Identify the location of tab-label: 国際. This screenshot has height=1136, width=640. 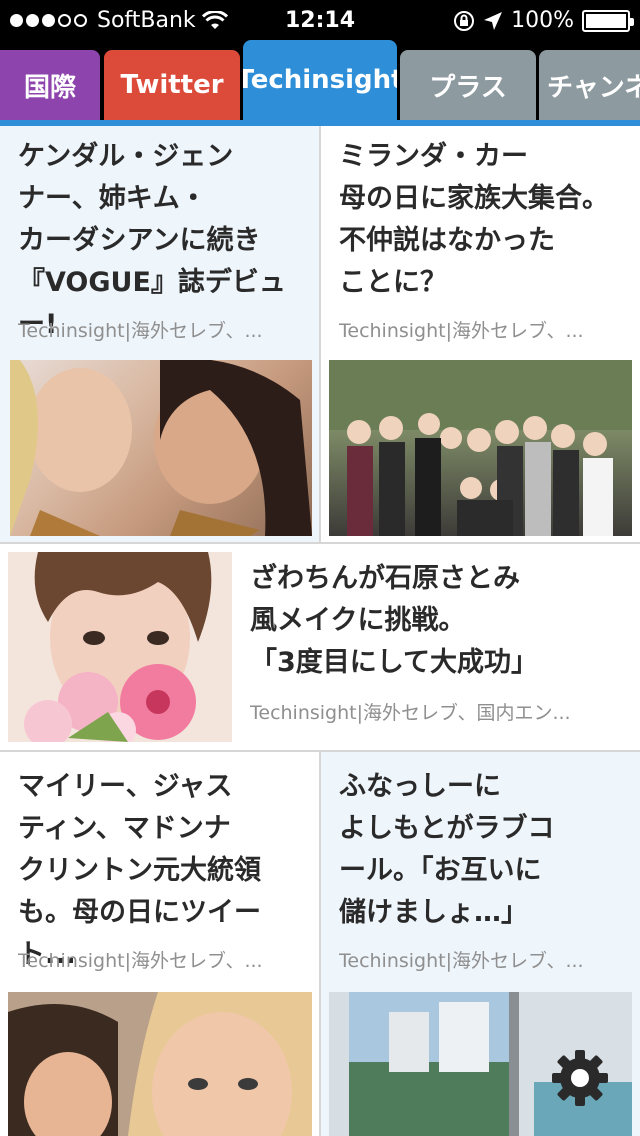
(49, 87).